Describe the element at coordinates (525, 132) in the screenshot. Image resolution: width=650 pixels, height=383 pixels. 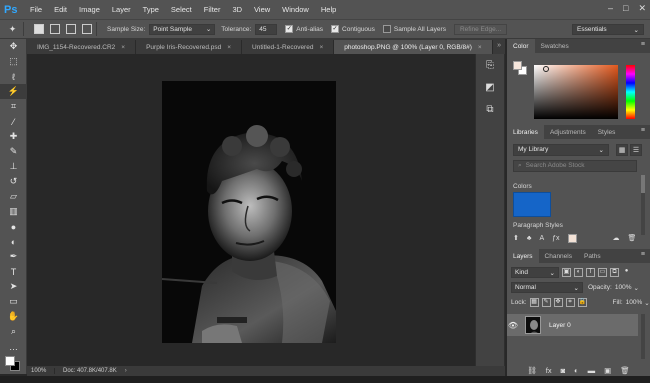
I see `tab-libraries: Libraries` at that location.